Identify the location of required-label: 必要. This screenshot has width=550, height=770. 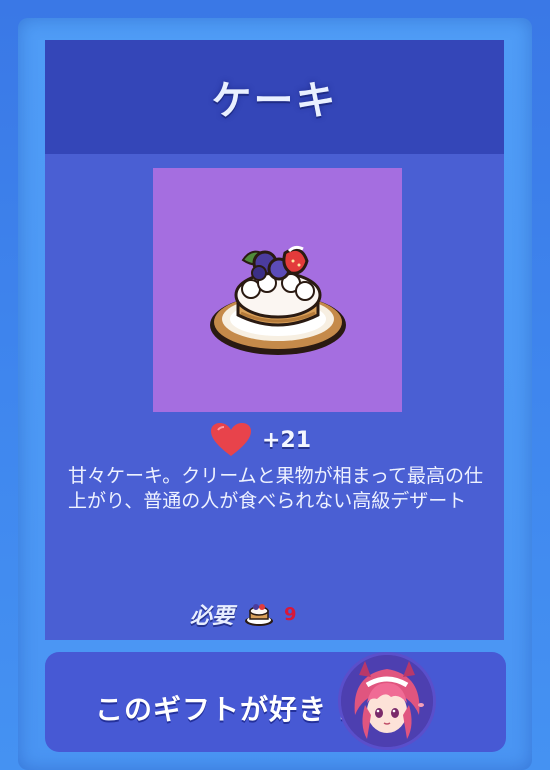
(212, 616).